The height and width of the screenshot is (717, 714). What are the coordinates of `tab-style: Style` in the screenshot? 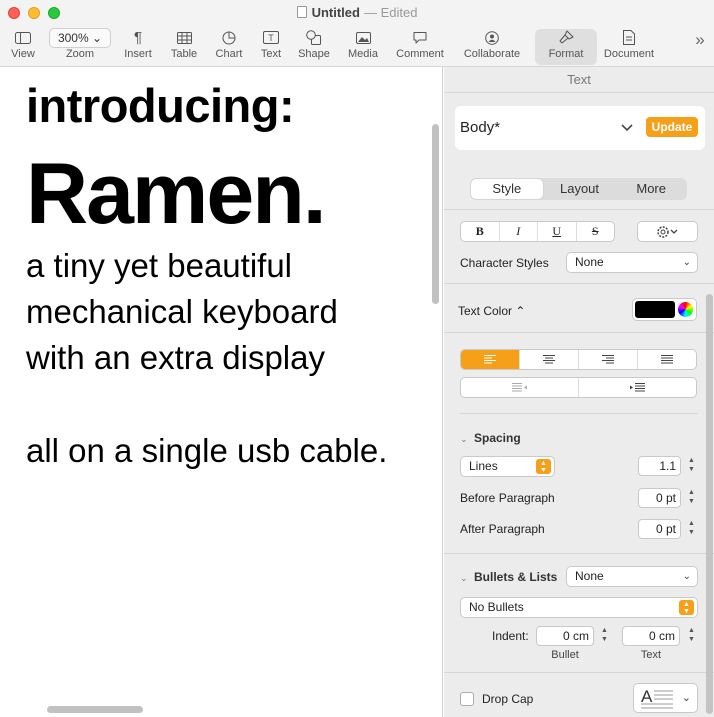 It's located at (507, 189).